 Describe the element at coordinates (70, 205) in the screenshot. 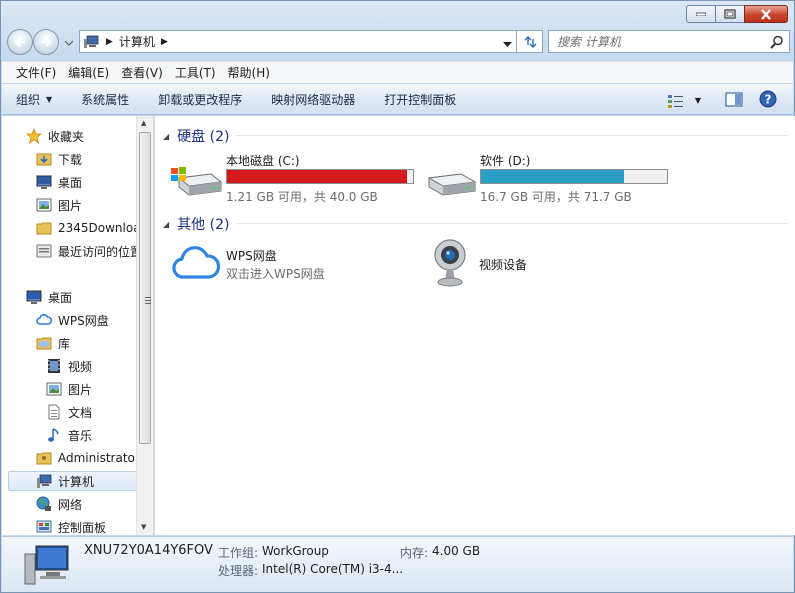

I see `nav-label: 图片` at that location.